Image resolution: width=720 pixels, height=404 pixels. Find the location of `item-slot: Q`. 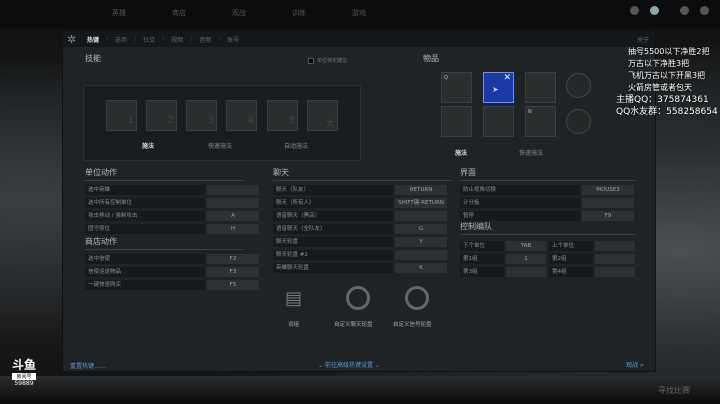

item-slot: Q is located at coordinates (456, 87).